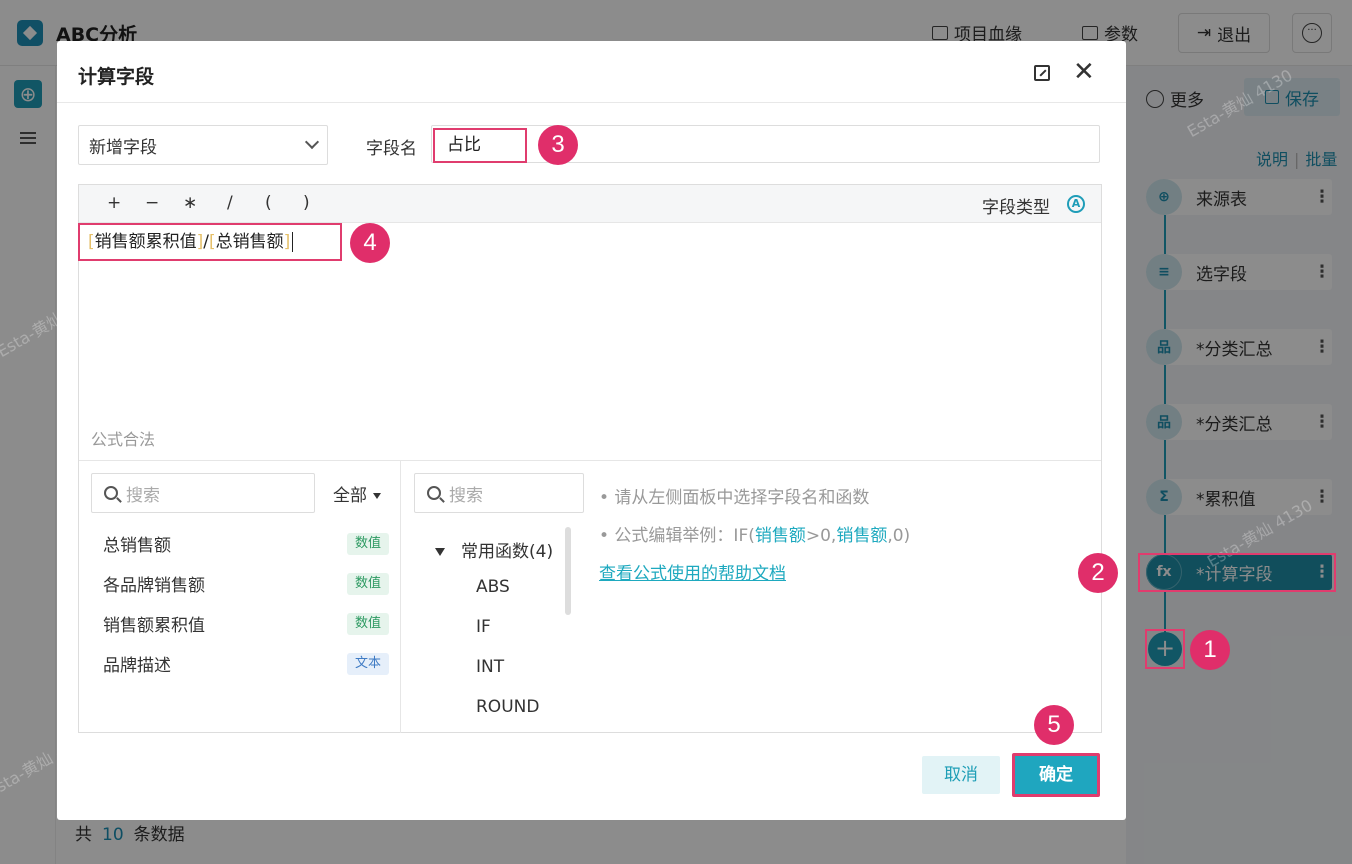 The width and height of the screenshot is (1352, 864). What do you see at coordinates (114, 203) in the screenshot?
I see `plus-operator: +` at bounding box center [114, 203].